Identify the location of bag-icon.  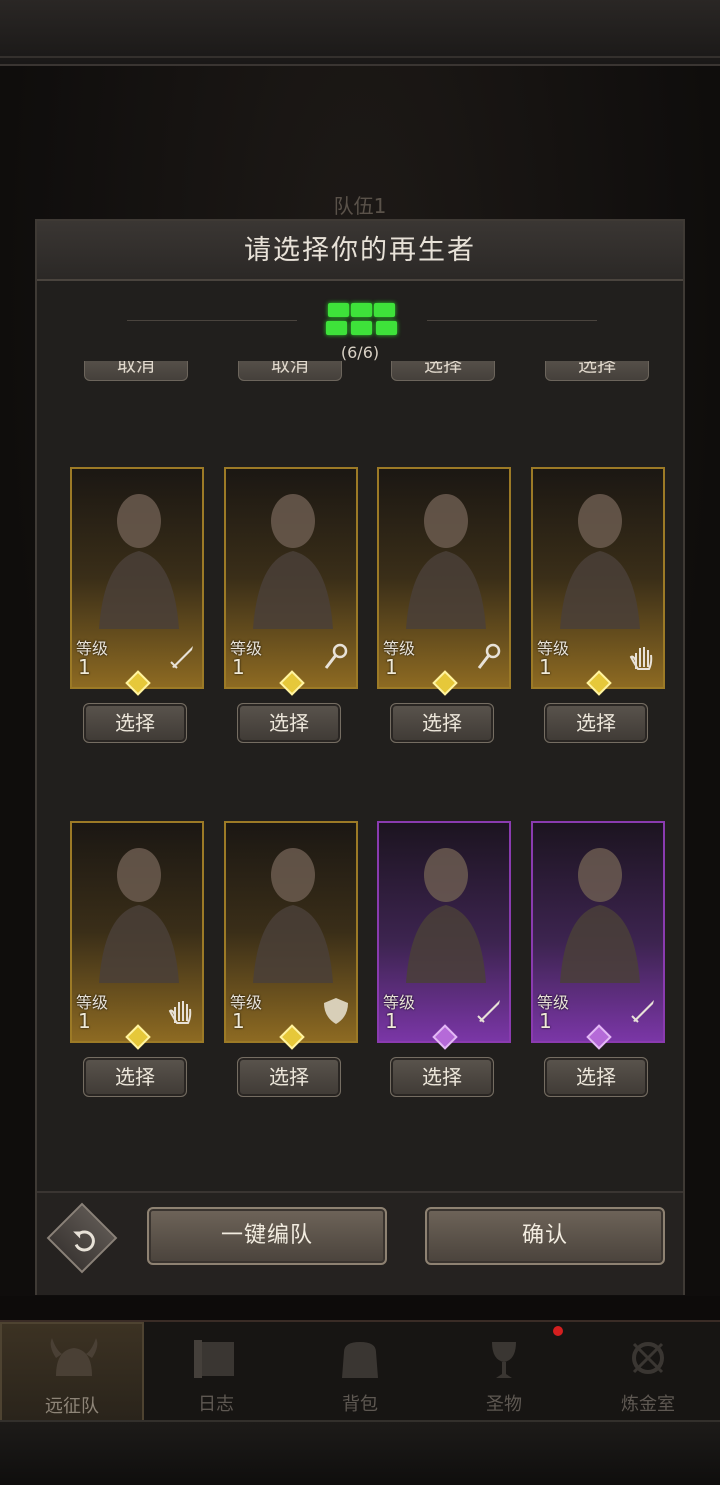
(360, 1360).